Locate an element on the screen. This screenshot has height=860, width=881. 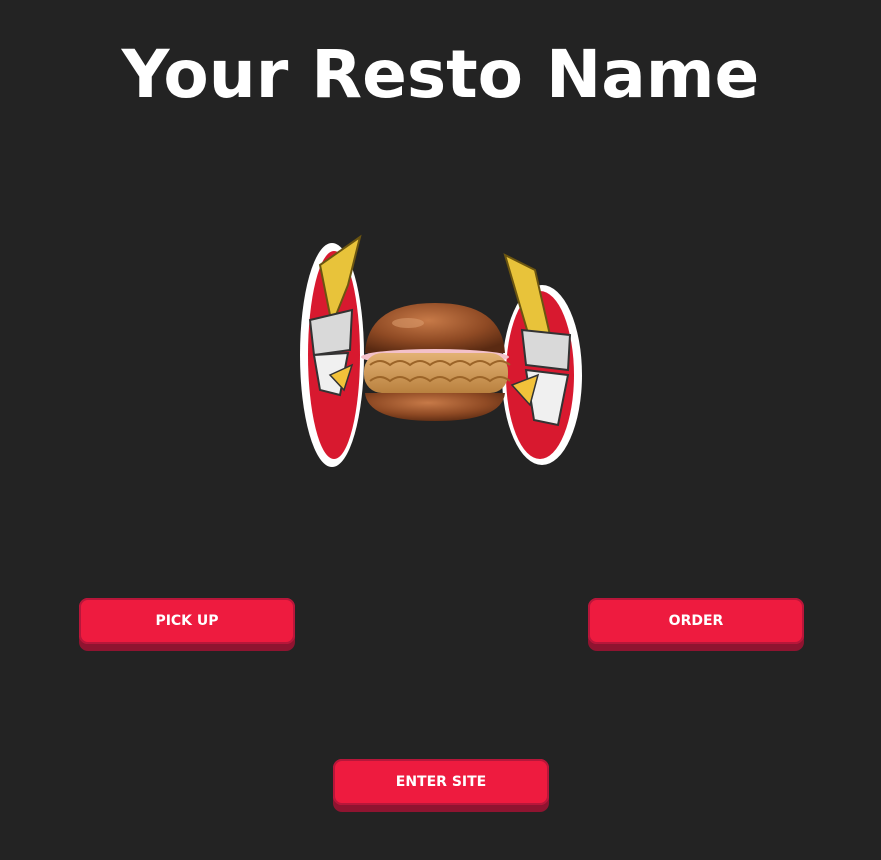
pick-up-button: PICK UP is located at coordinates (187, 621).